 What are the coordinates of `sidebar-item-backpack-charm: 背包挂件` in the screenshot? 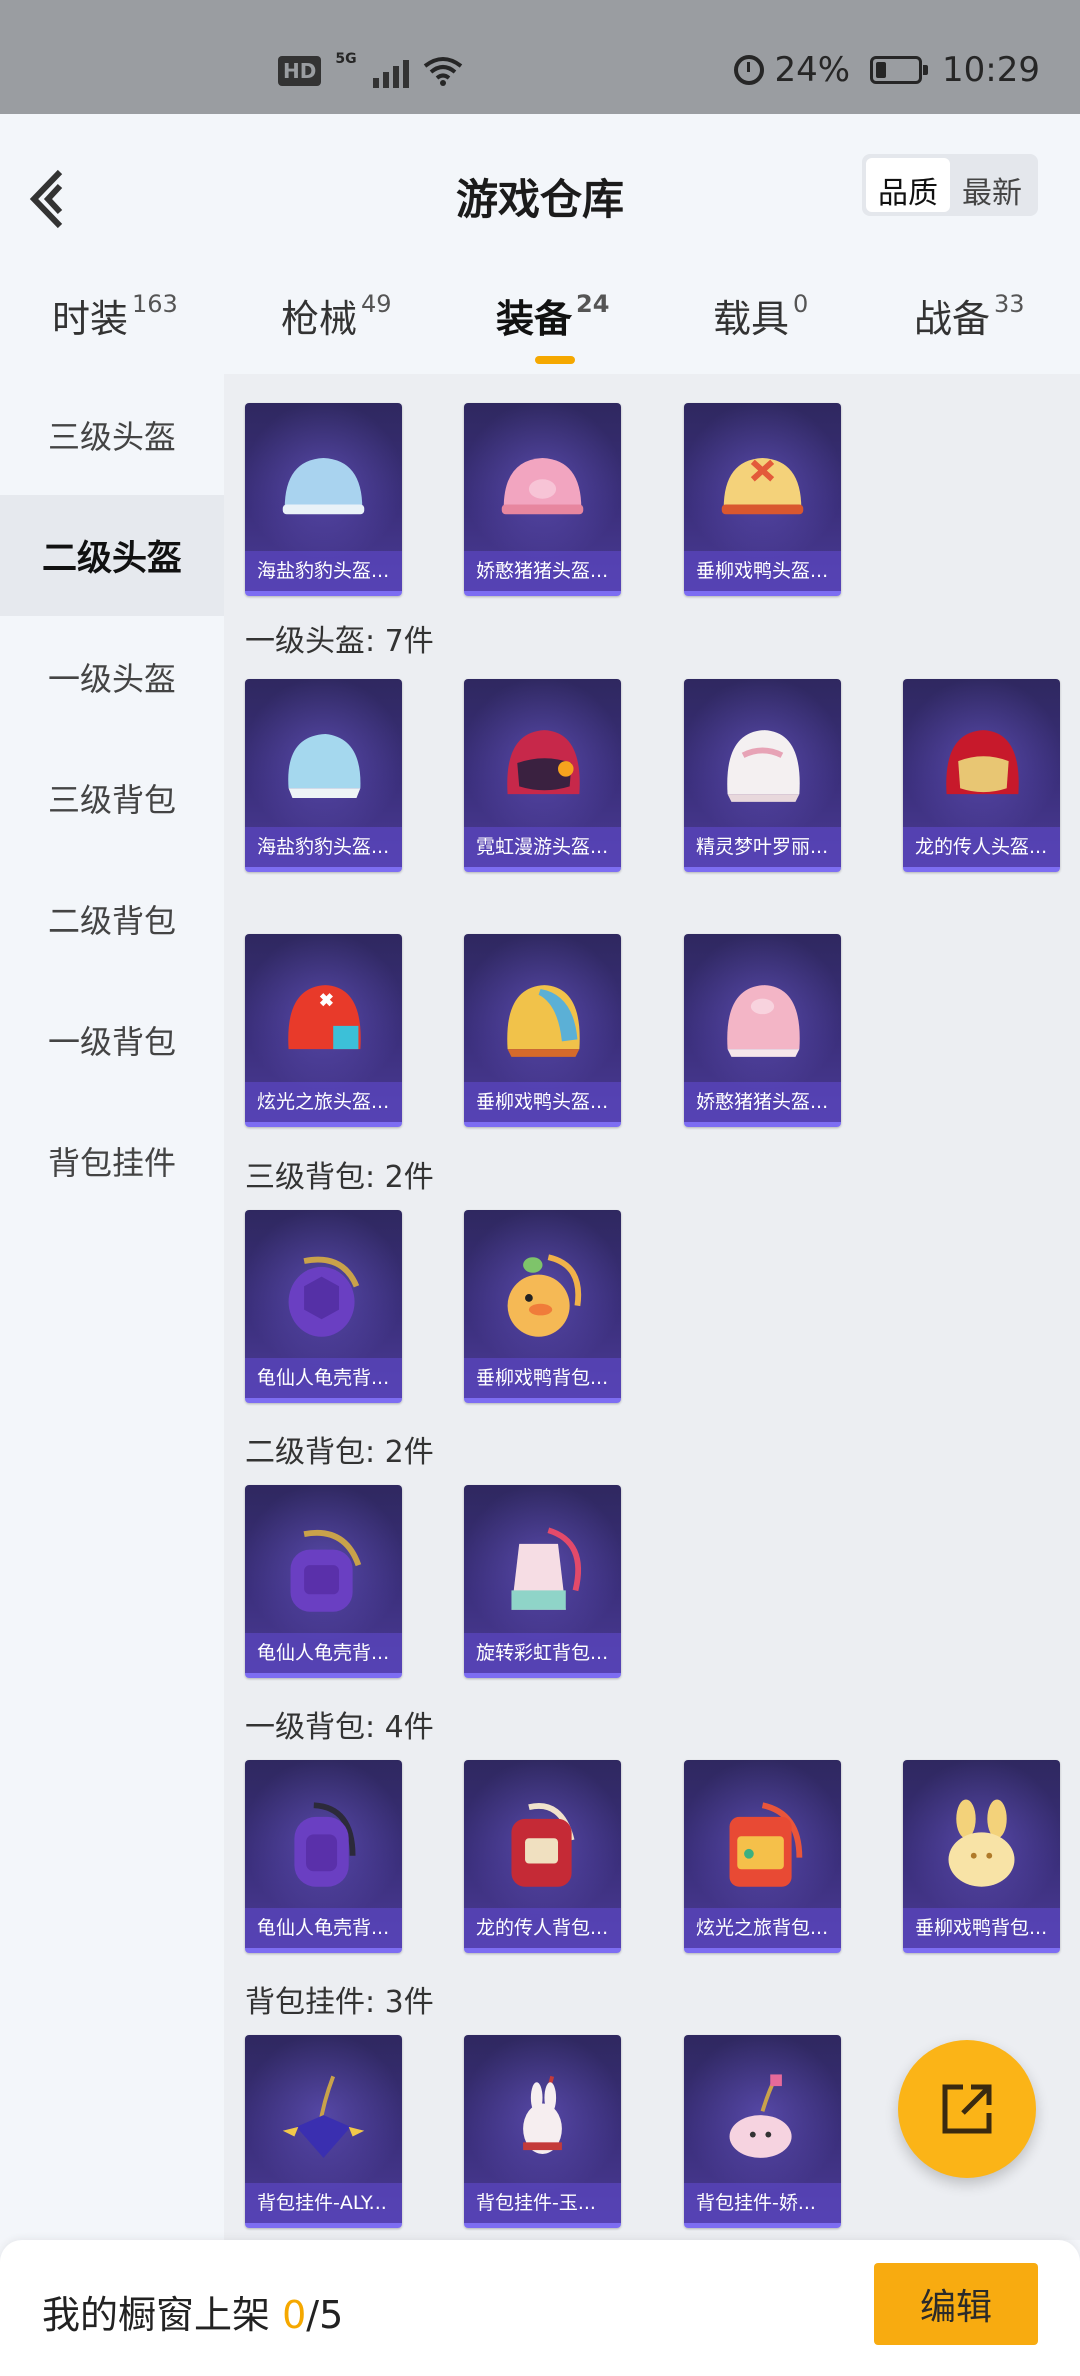 It's located at (112, 1160).